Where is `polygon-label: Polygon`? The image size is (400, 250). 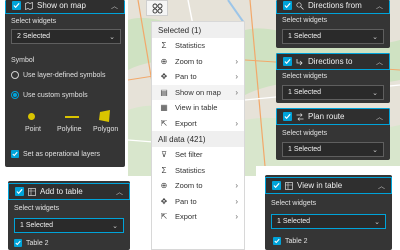
polygon-label: Polygon is located at coordinates (106, 129).